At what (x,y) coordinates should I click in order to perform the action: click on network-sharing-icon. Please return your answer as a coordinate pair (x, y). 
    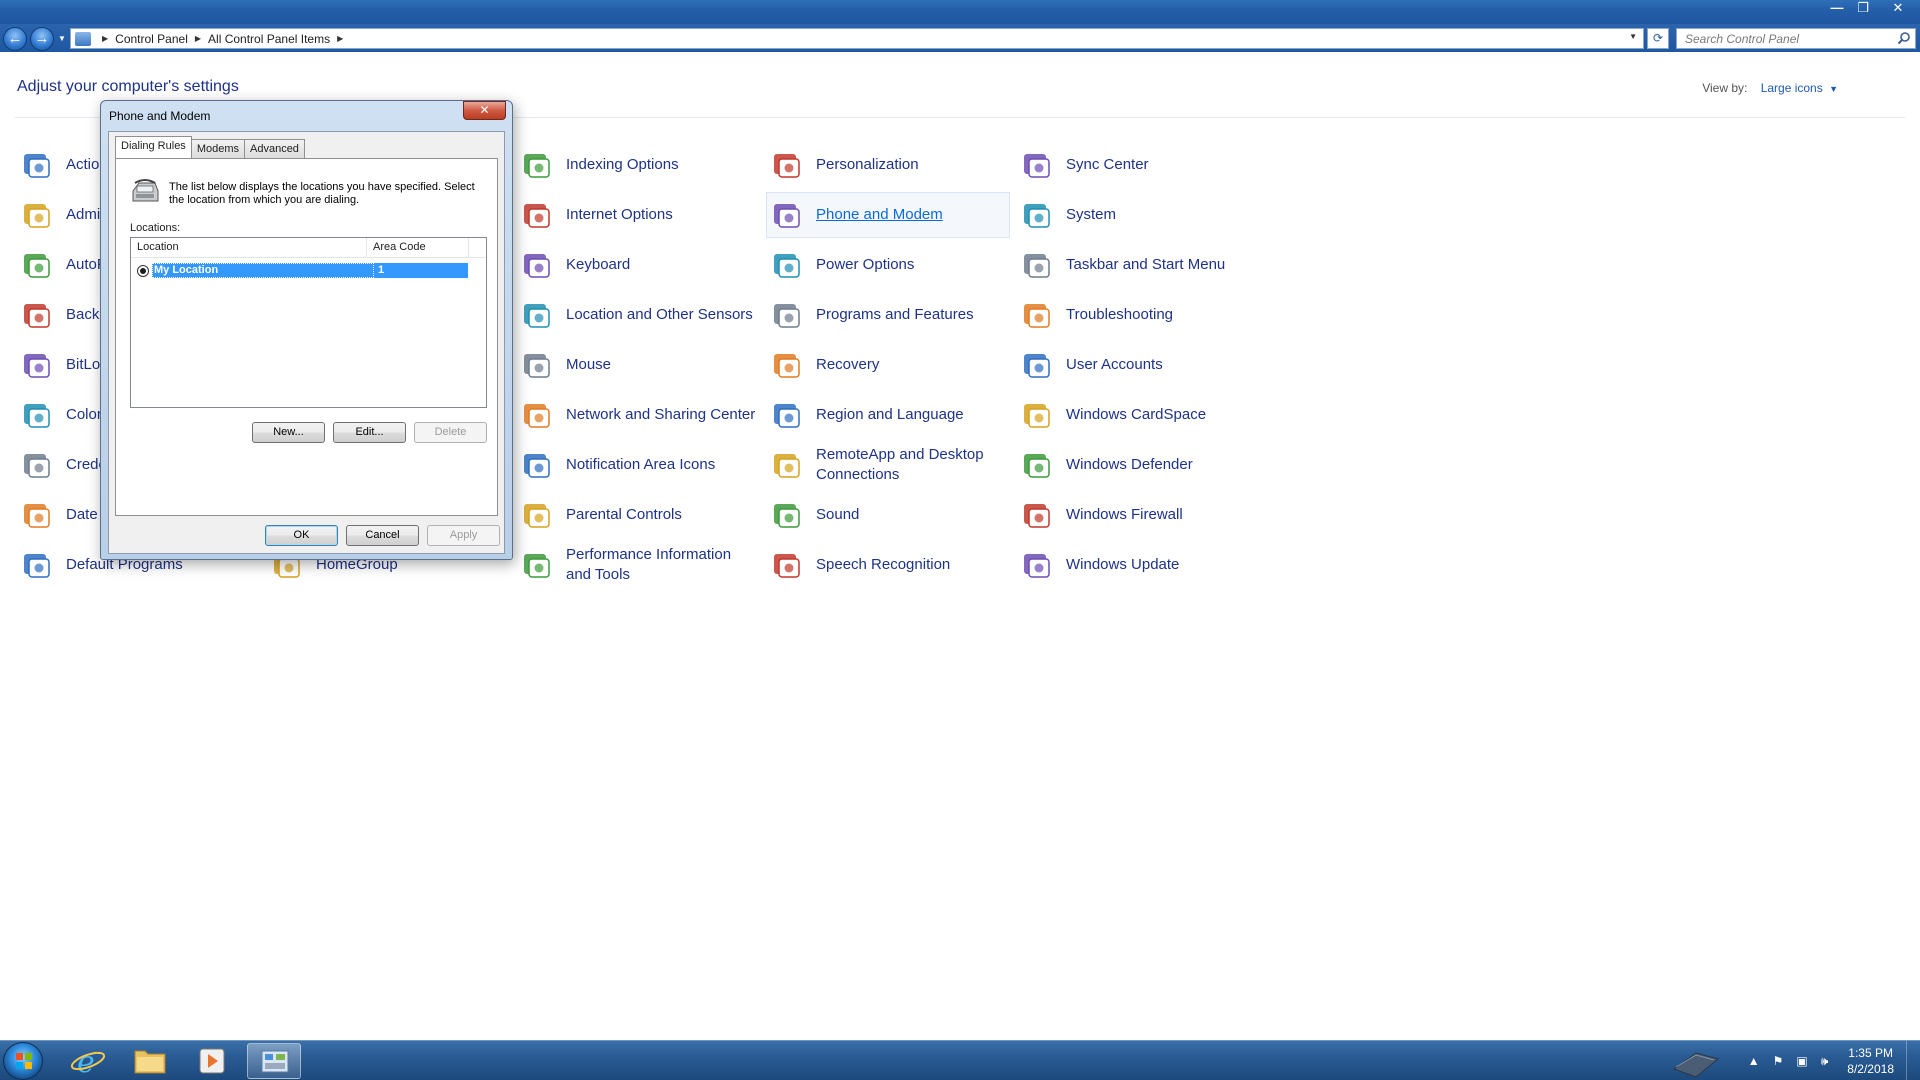
    Looking at the image, I should click on (537, 416).